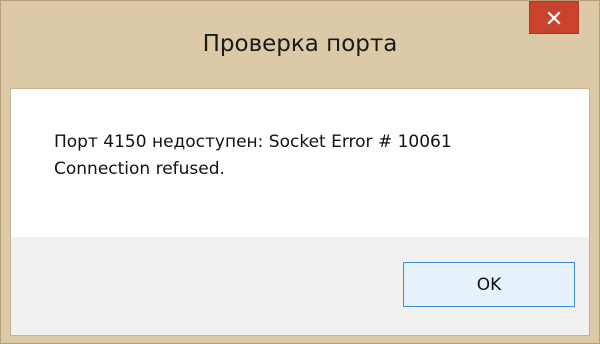 The width and height of the screenshot is (600, 344). Describe the element at coordinates (139, 169) in the screenshot. I see `error-message-line-2: Connection refused.` at that location.